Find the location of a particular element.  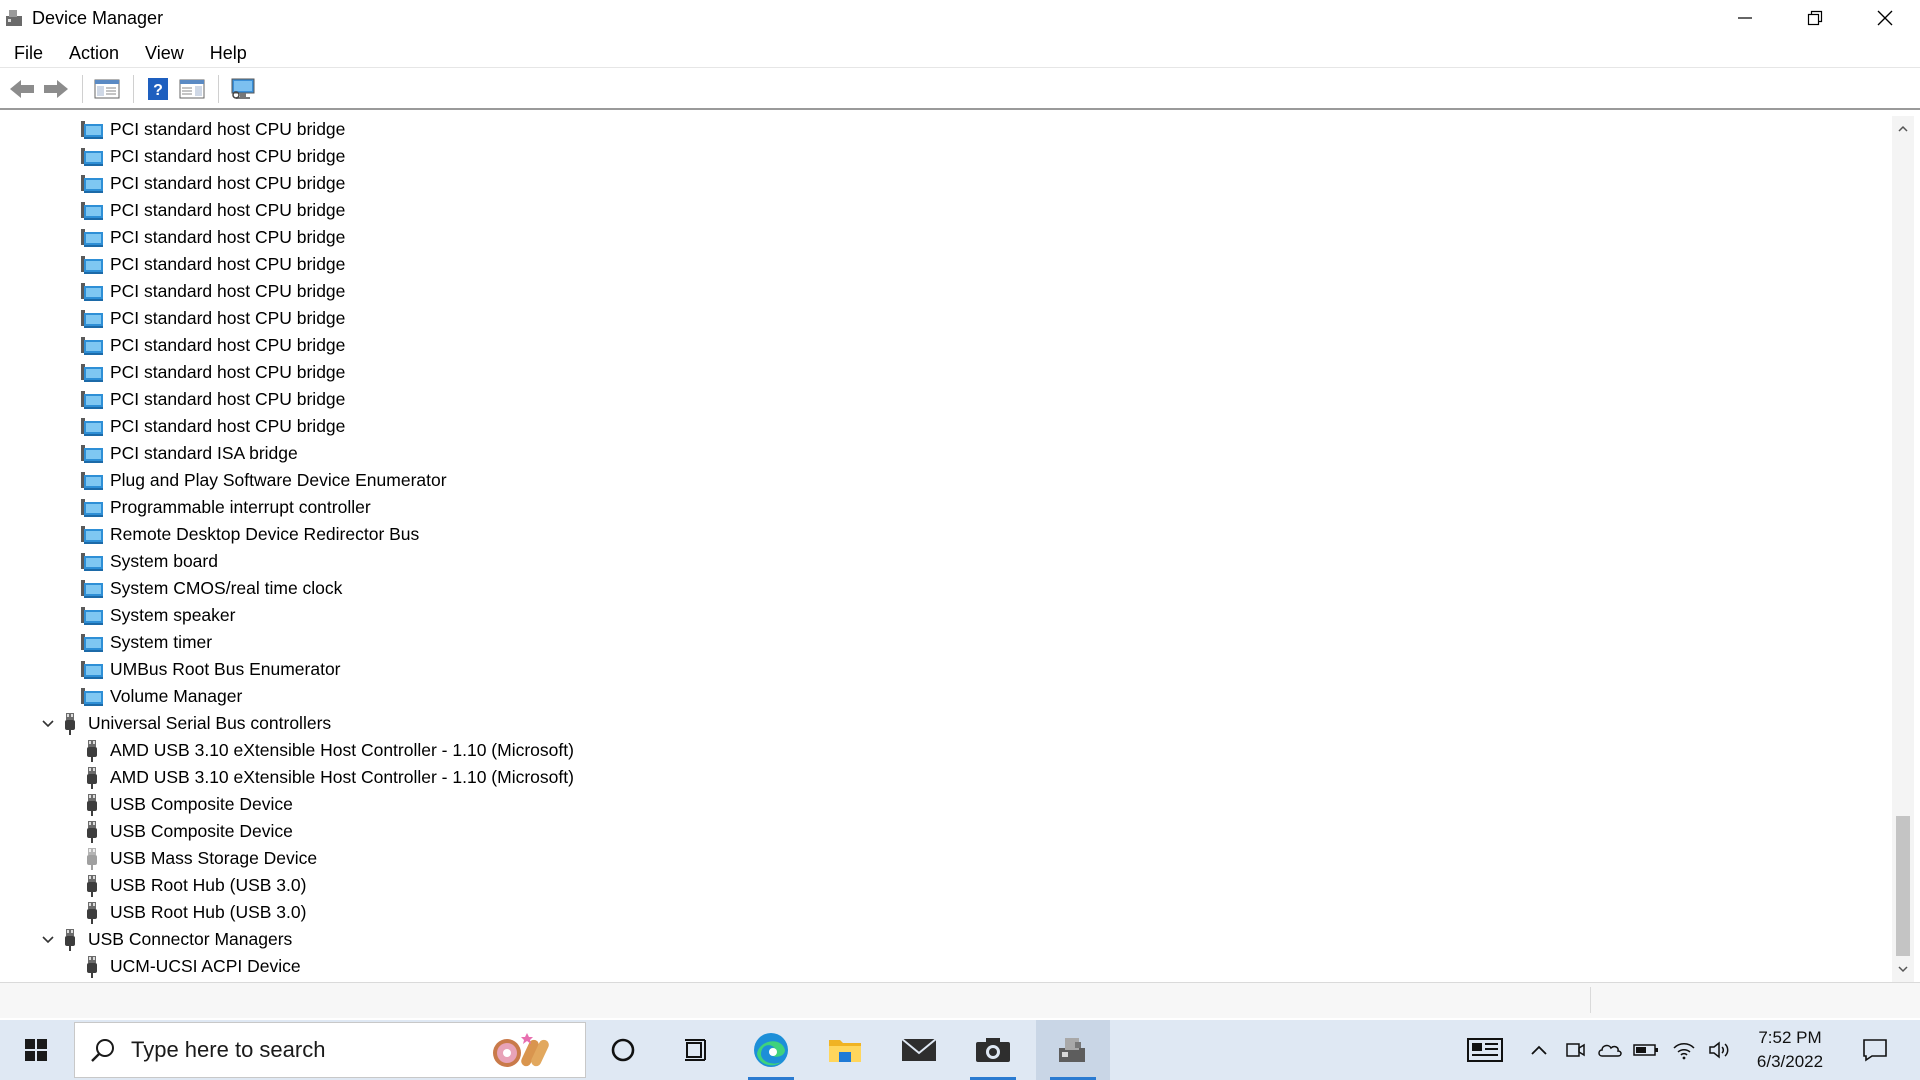

taskbar-device-manager is located at coordinates (1073, 1050).